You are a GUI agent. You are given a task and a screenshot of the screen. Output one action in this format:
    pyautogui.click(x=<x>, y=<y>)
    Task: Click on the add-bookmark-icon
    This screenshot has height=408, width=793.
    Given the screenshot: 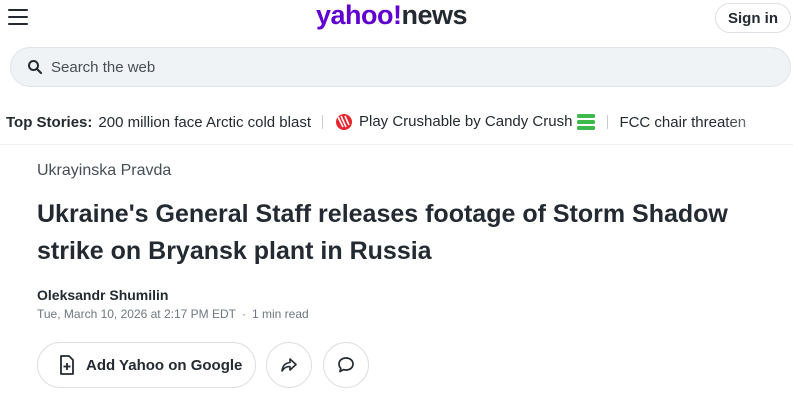 What is the action you would take?
    pyautogui.click(x=67, y=365)
    